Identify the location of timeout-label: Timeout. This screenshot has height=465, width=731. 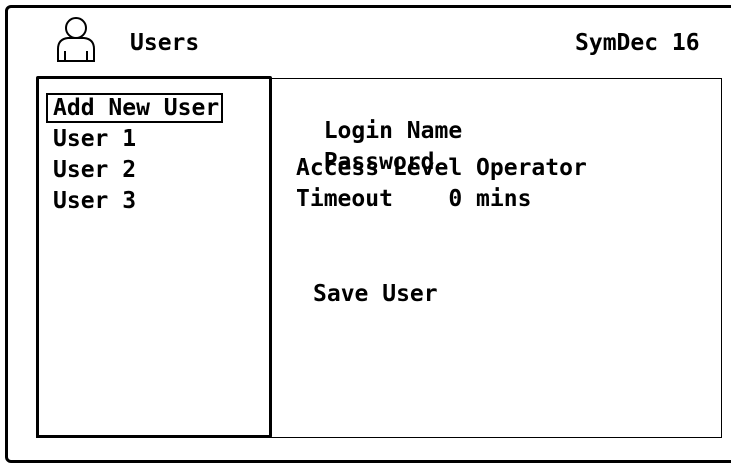
(344, 199).